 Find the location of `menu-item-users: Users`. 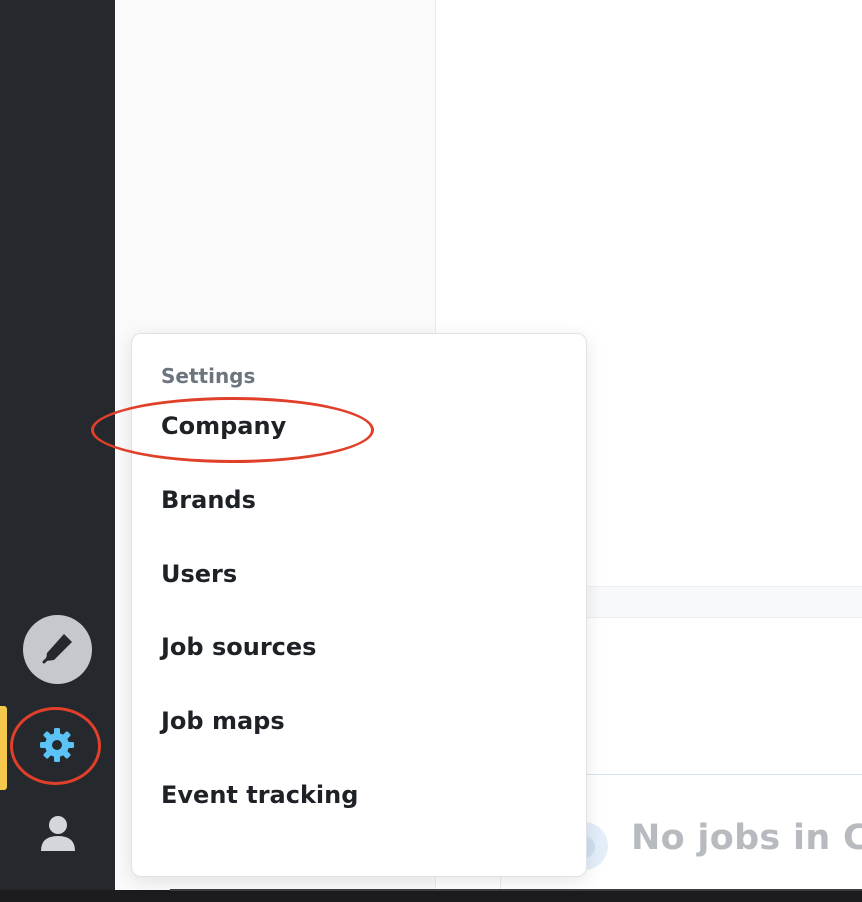

menu-item-users: Users is located at coordinates (199, 574).